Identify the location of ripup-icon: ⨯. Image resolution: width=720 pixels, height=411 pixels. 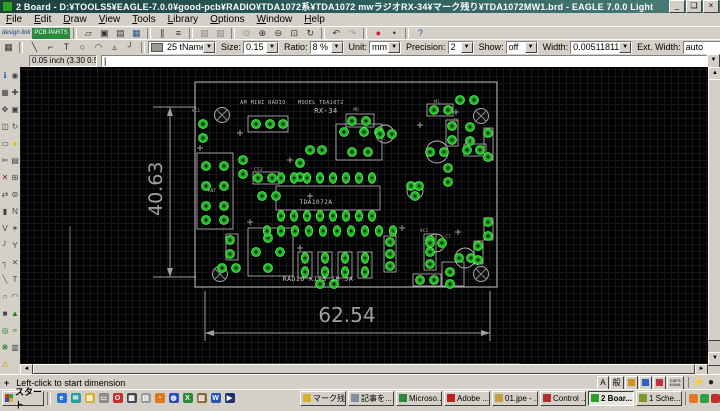
(15, 262).